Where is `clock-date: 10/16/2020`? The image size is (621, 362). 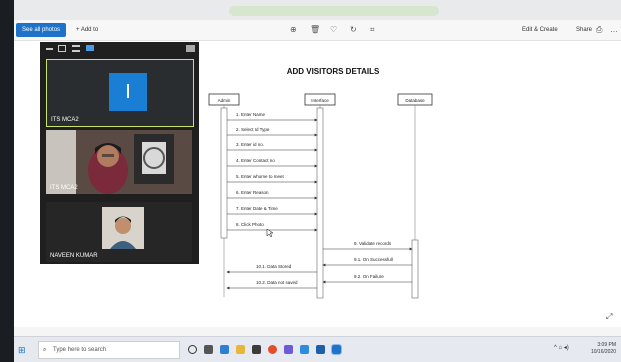
clock-date: 10/16/2020 is located at coordinates (603, 352).